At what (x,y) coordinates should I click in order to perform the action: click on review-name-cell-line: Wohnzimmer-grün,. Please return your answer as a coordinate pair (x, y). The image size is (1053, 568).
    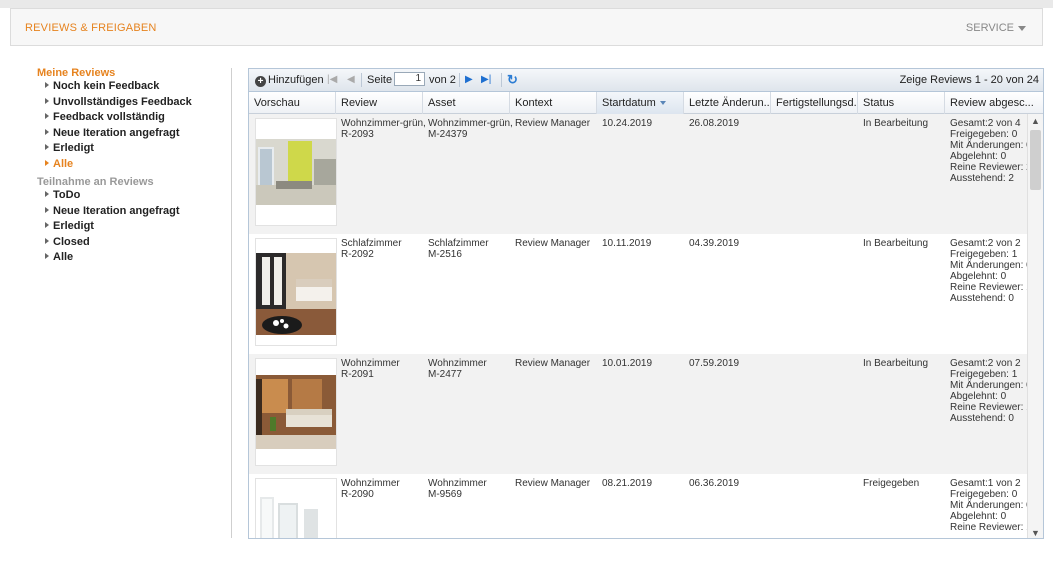
    Looking at the image, I should click on (383, 123).